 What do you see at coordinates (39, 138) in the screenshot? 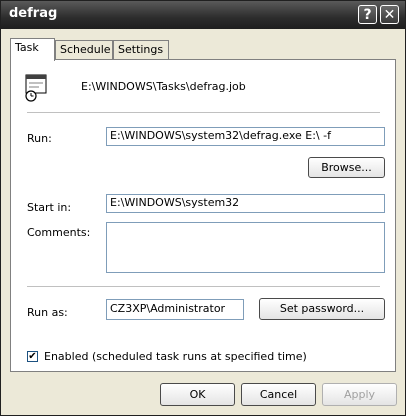
I see `run-label: Run:` at bounding box center [39, 138].